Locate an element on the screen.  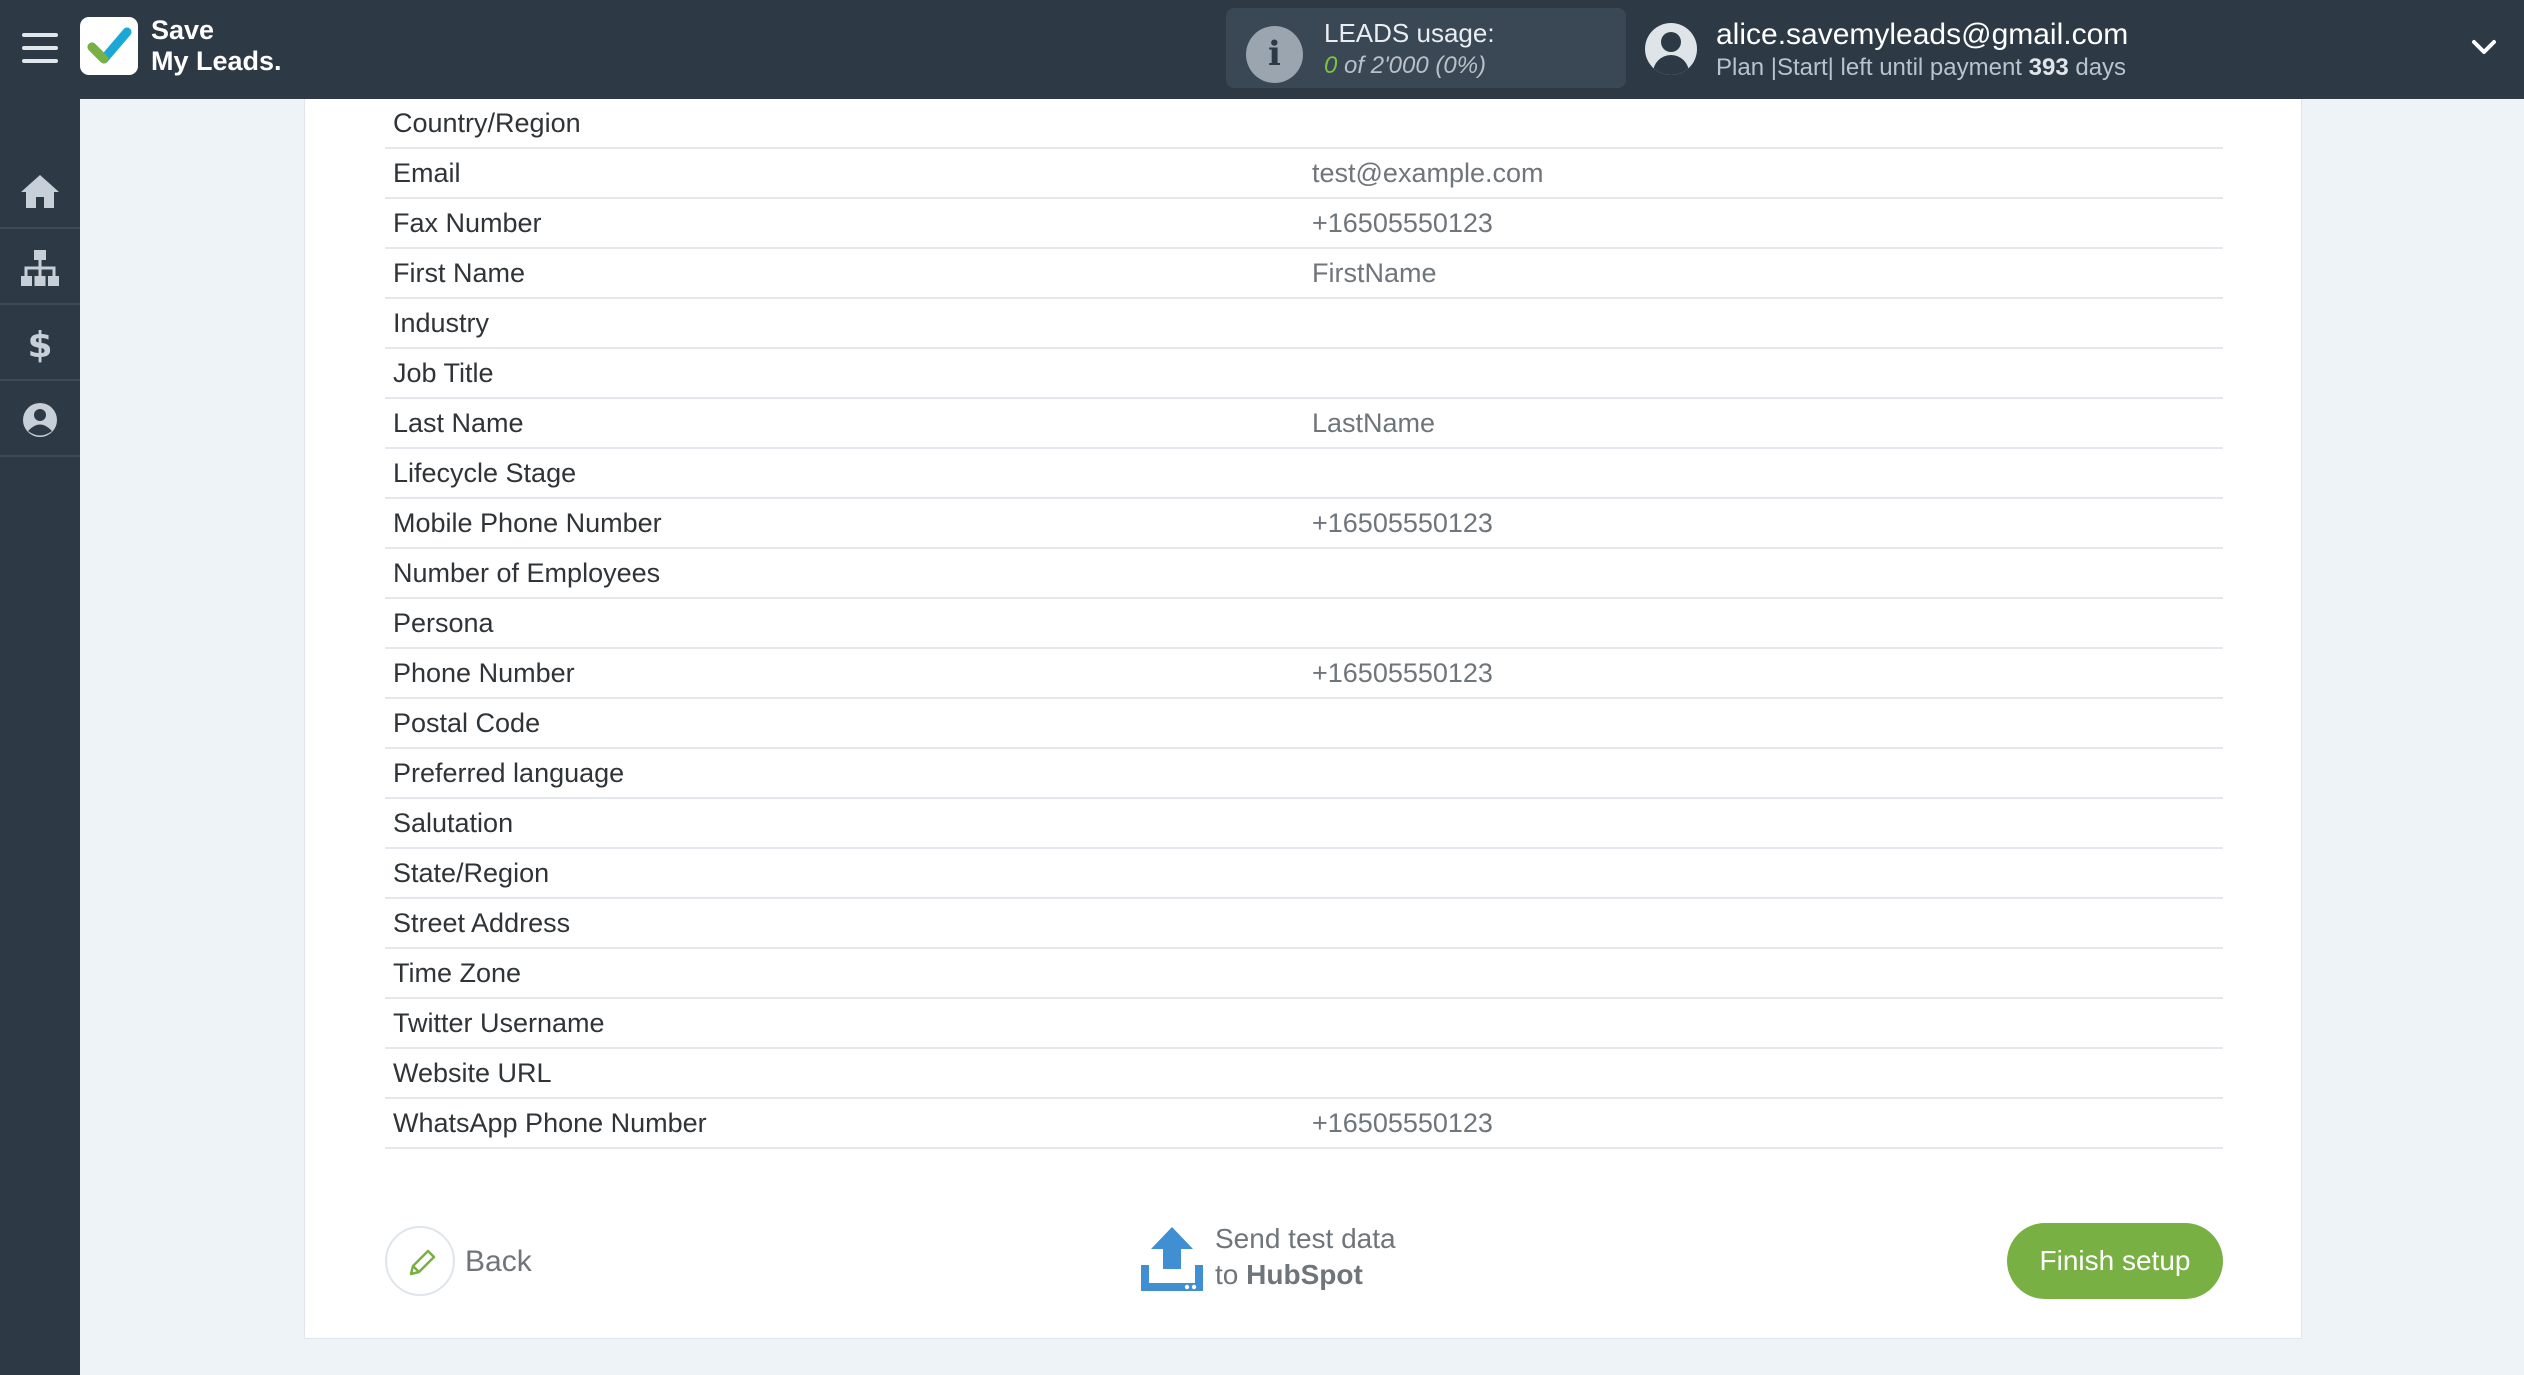
field-label: Fax Number is located at coordinates (467, 223).